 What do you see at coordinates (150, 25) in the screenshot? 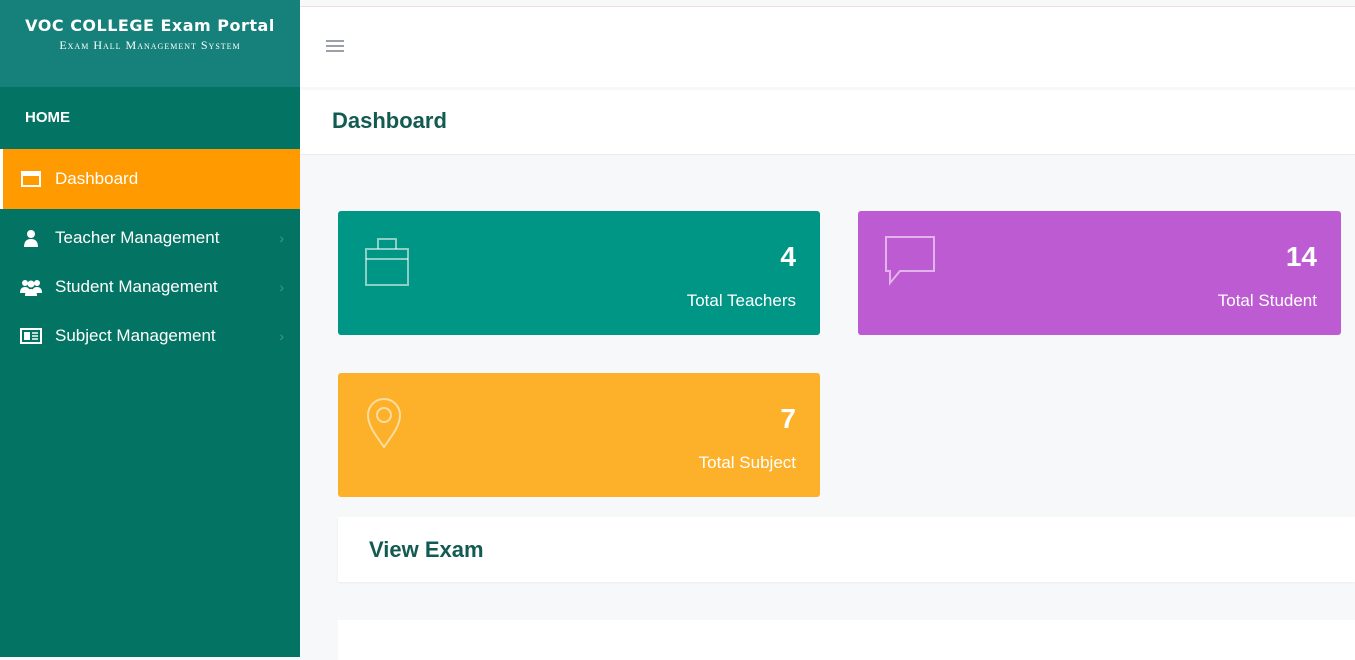
I see `brand-title: VOC COLLEGE Exam Portal` at bounding box center [150, 25].